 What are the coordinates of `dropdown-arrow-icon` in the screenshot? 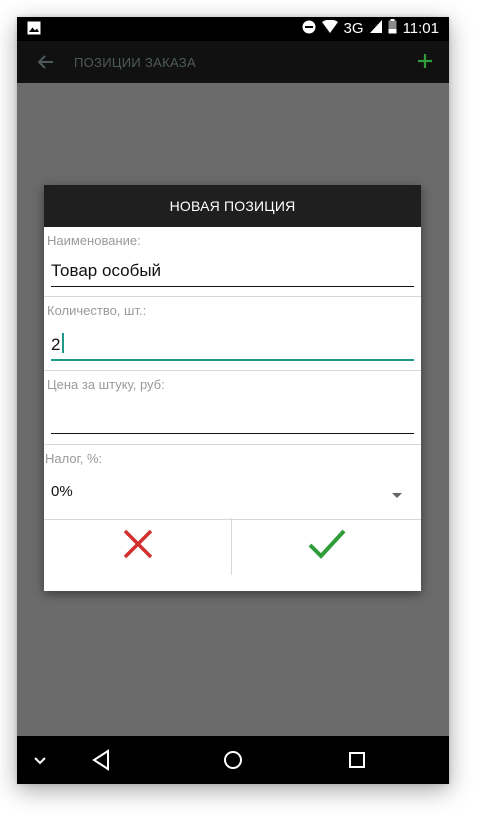 It's located at (397, 496).